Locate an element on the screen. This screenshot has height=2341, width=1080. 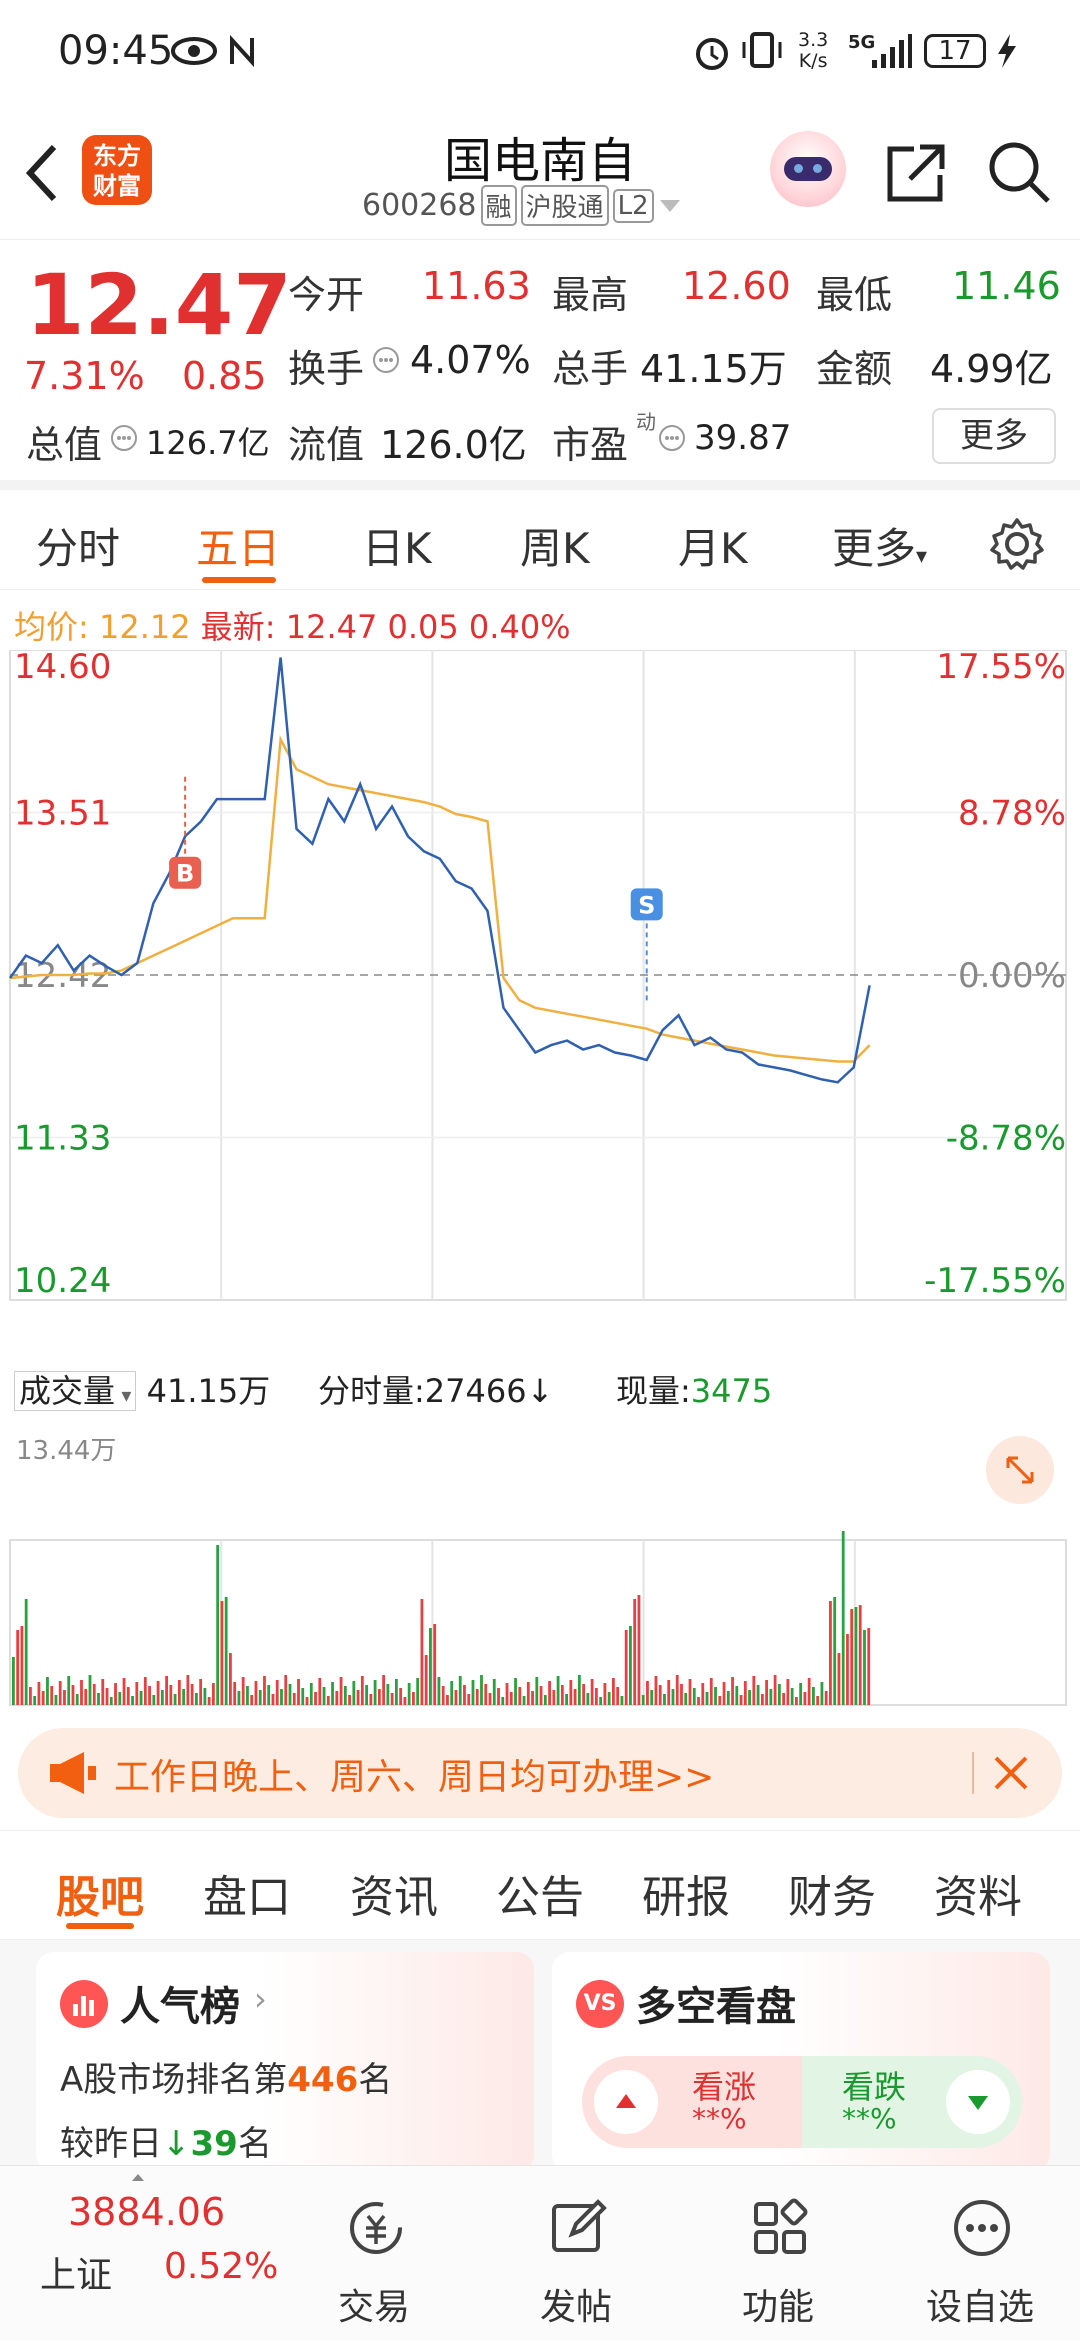
current-volume-value: 3475 is located at coordinates (731, 1391).